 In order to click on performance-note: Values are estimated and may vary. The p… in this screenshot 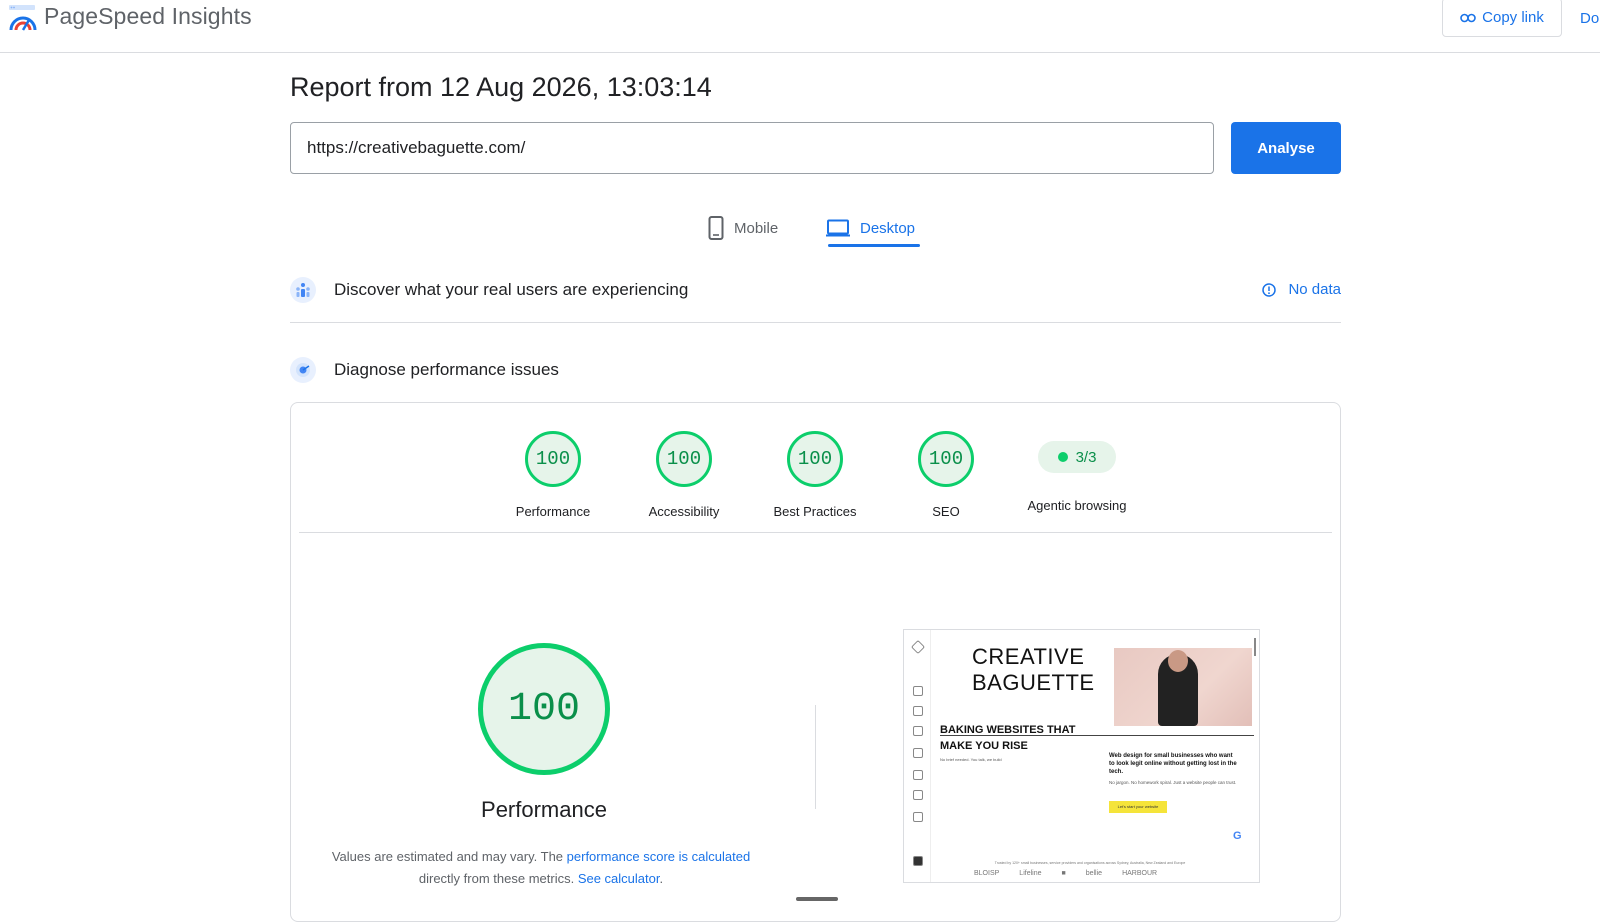, I will do `click(541, 868)`.